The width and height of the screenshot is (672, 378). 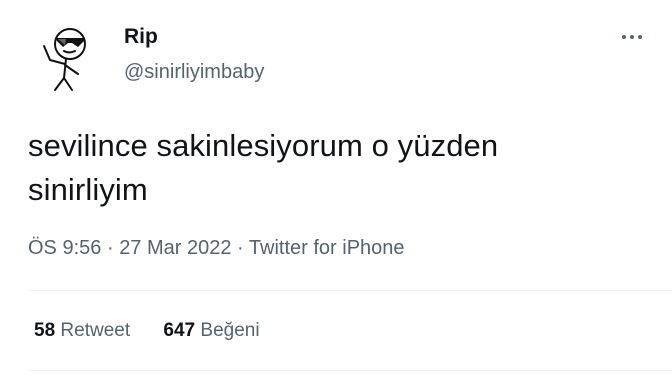 What do you see at coordinates (62, 56) in the screenshot?
I see `avatar` at bounding box center [62, 56].